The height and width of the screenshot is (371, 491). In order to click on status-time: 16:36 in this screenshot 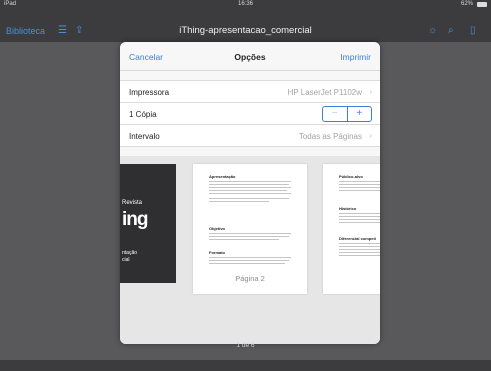, I will do `click(245, 4)`.